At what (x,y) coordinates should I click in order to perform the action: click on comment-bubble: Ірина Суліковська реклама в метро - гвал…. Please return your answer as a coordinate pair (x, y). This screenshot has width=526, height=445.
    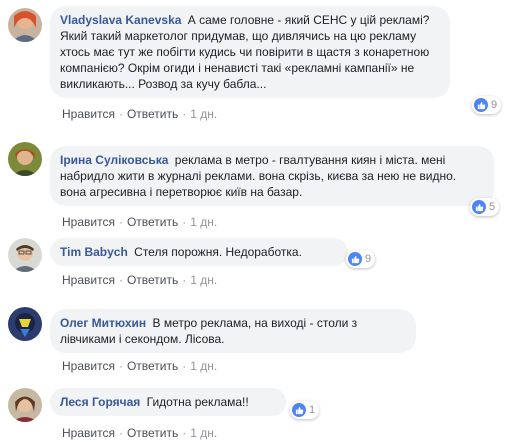
    Looking at the image, I should click on (272, 176).